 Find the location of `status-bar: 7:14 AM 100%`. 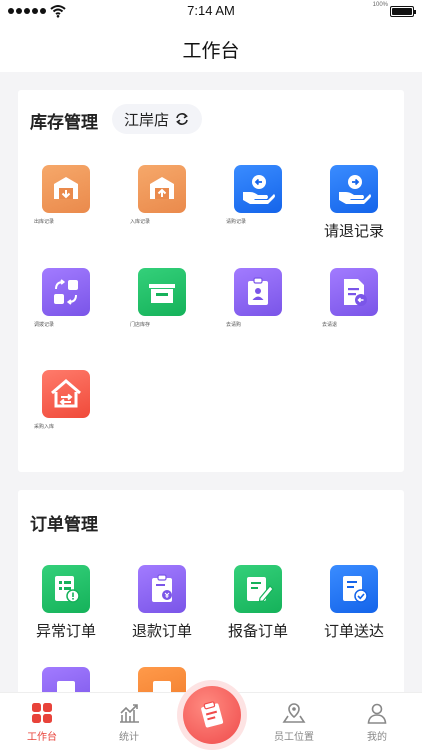

status-bar: 7:14 AM 100% is located at coordinates (211, 12).